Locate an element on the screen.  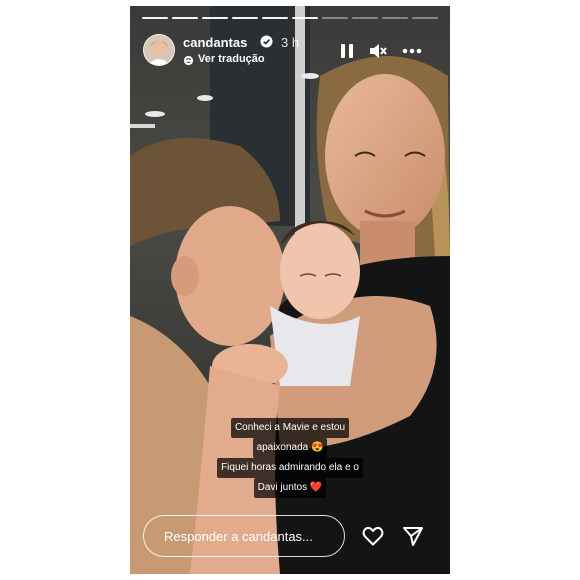
caption-line: Davi juntos ❤️ is located at coordinates (290, 488).